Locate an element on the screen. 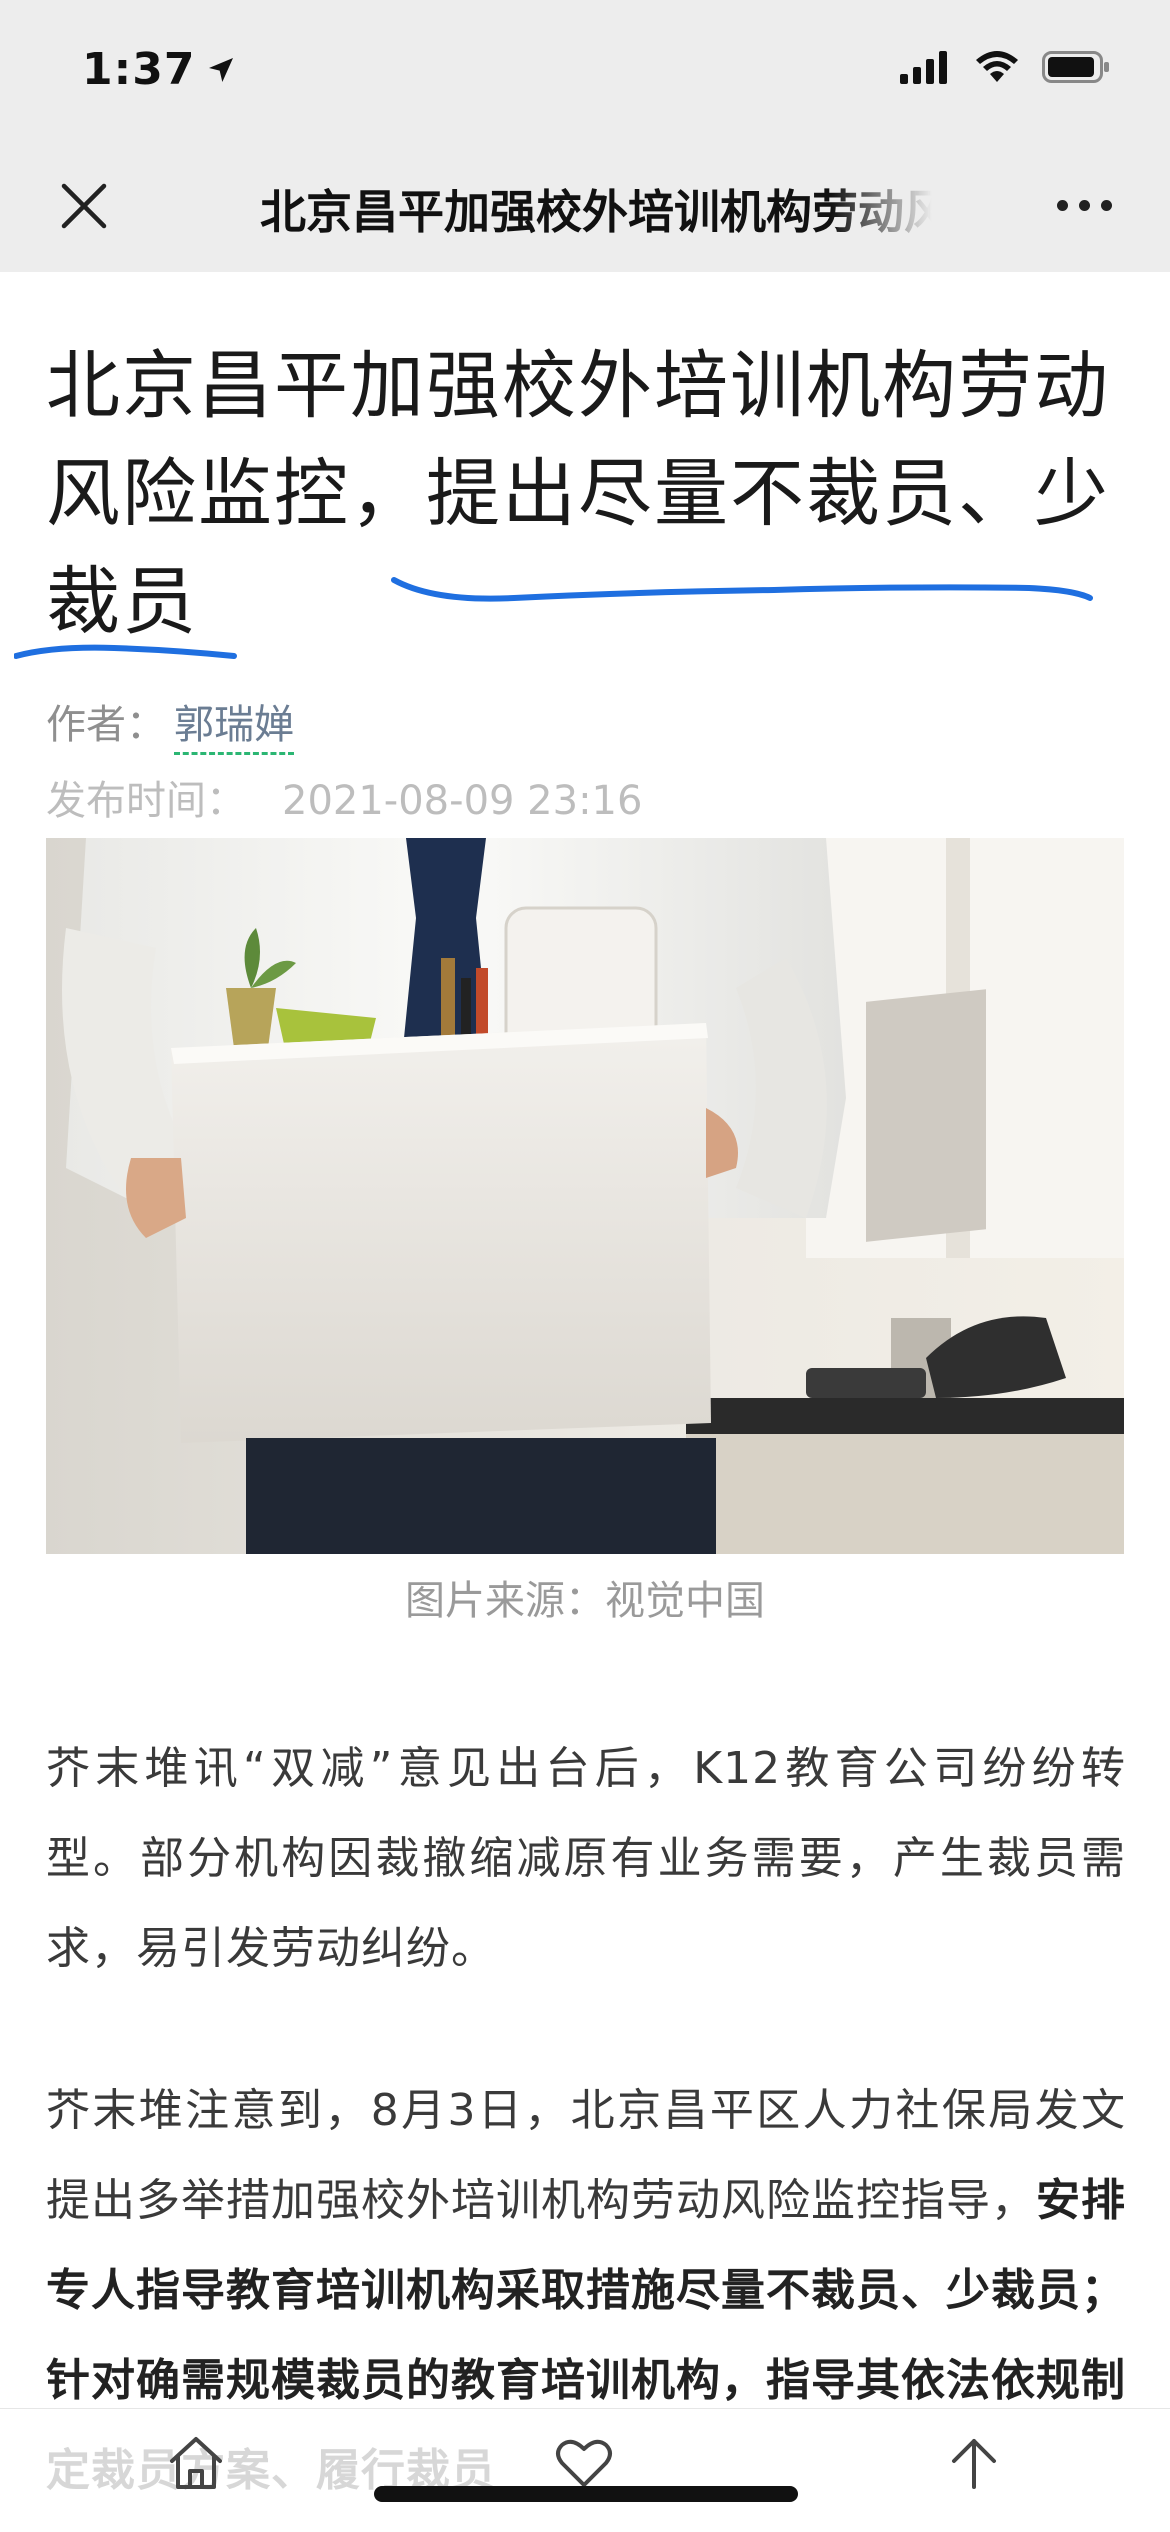  home-icon is located at coordinates (196, 2463).